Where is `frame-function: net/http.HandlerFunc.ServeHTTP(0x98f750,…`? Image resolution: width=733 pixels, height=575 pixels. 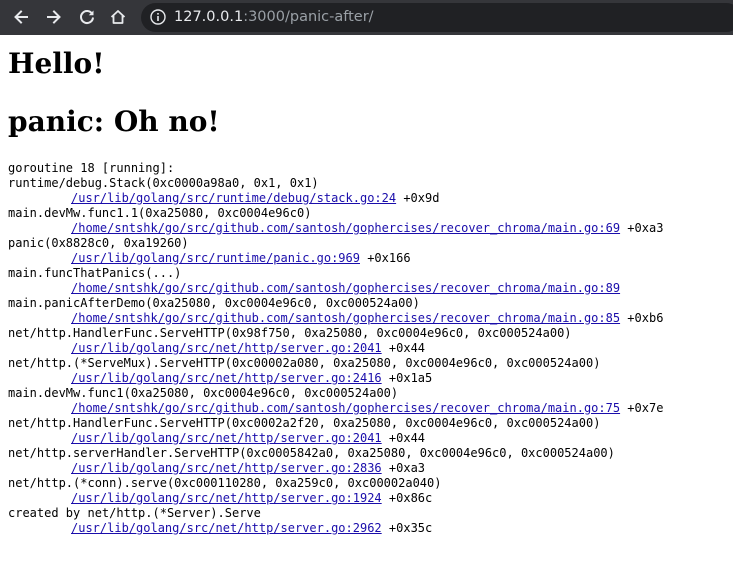
frame-function: net/http.HandlerFunc.ServeHTTP(0x98f750,… is located at coordinates (290, 333).